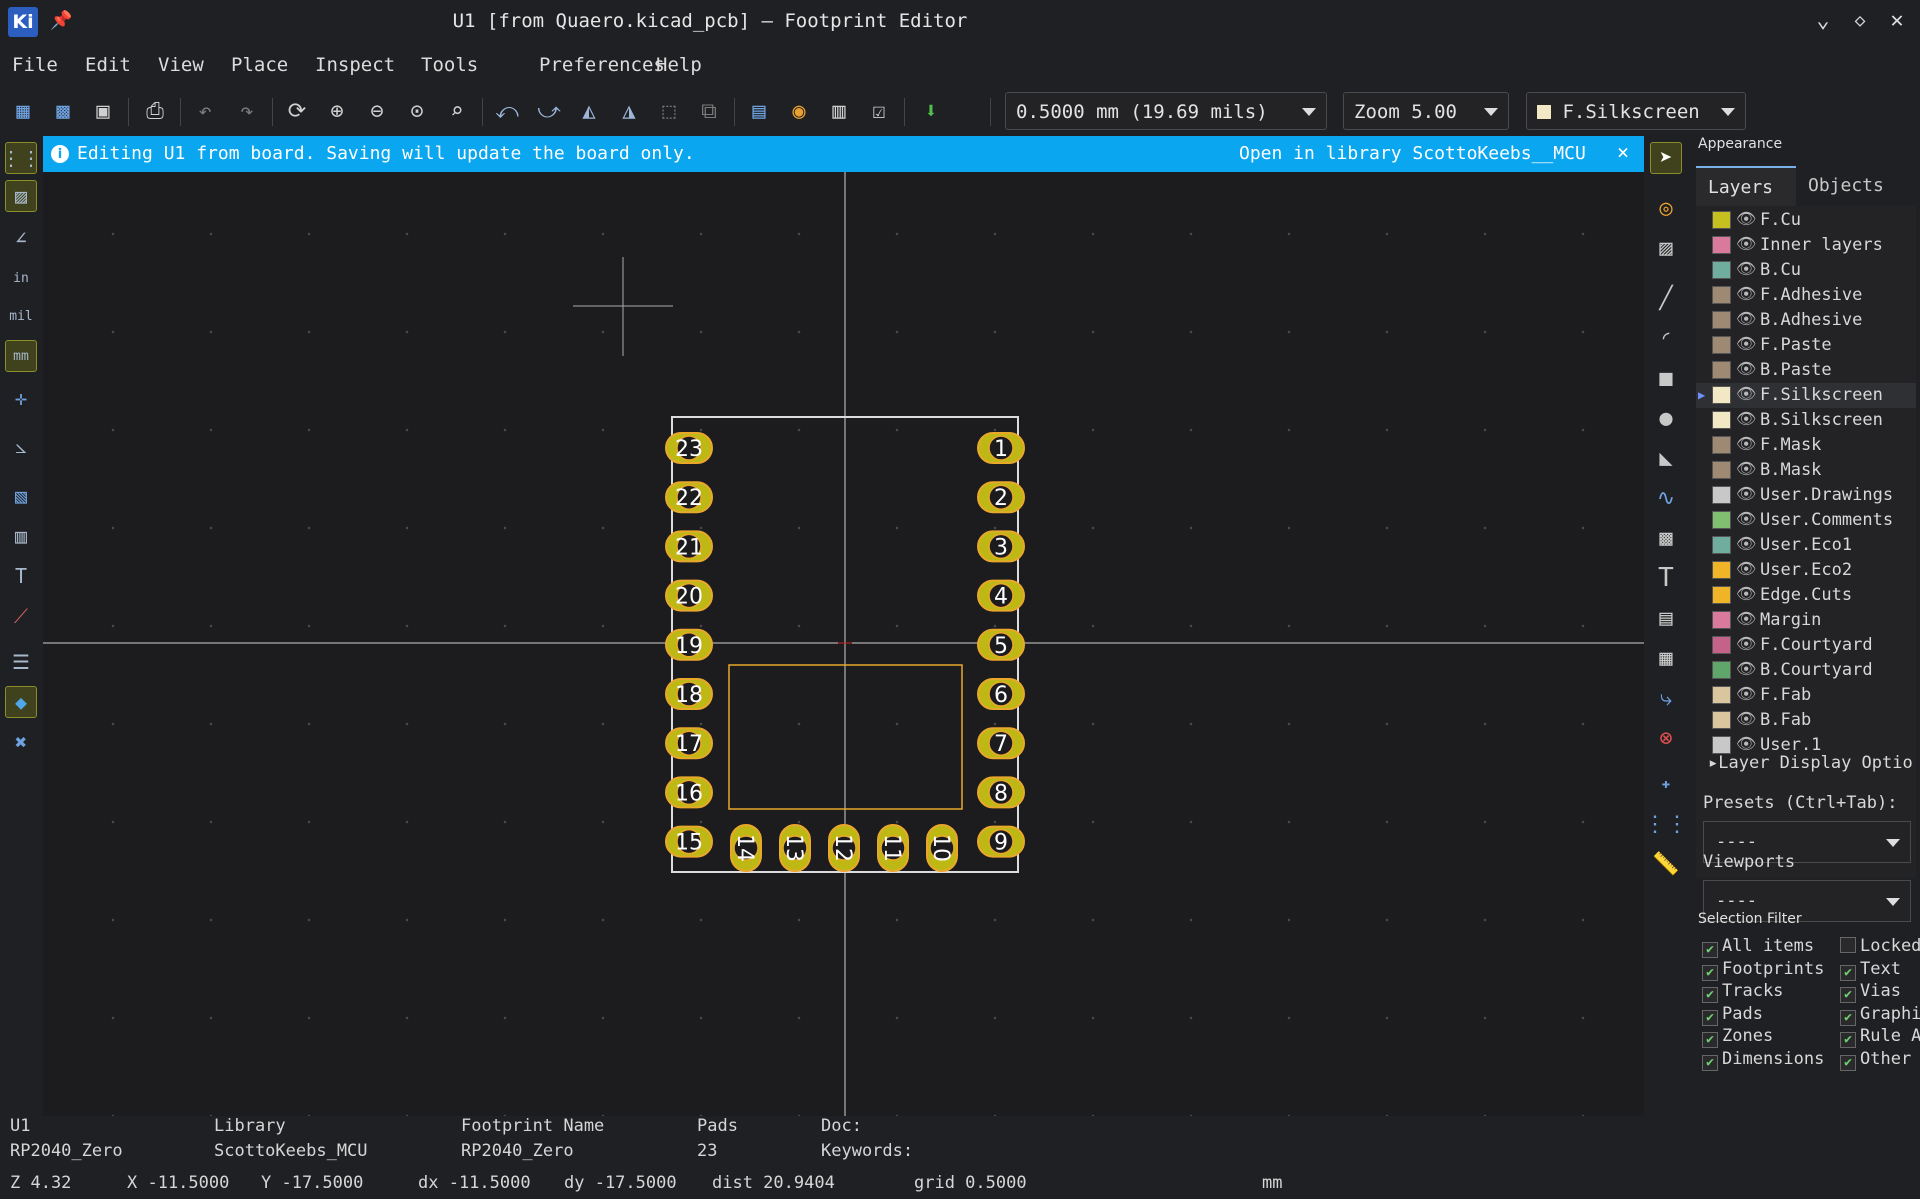 This screenshot has height=1199, width=1920. I want to click on pad-18: 18, so click(689, 694).